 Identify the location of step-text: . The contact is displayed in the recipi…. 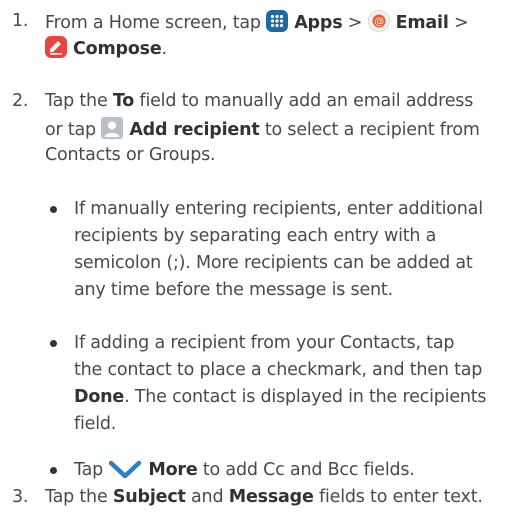
(305, 397).